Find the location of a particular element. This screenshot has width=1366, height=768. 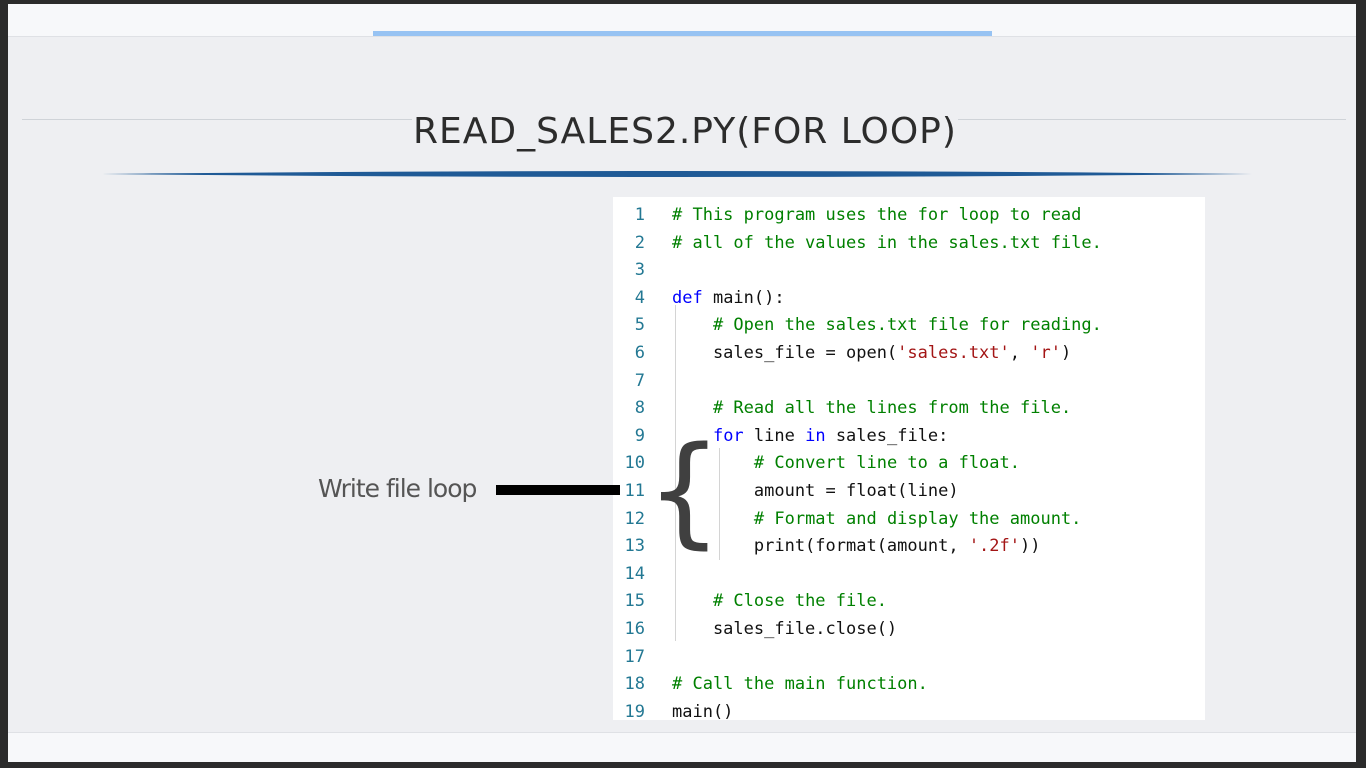

line-number: 1 is located at coordinates (639, 215).